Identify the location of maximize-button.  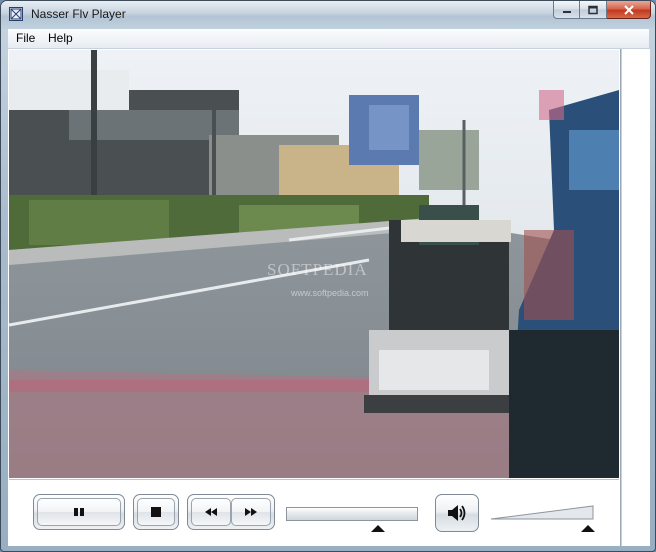
(593, 10).